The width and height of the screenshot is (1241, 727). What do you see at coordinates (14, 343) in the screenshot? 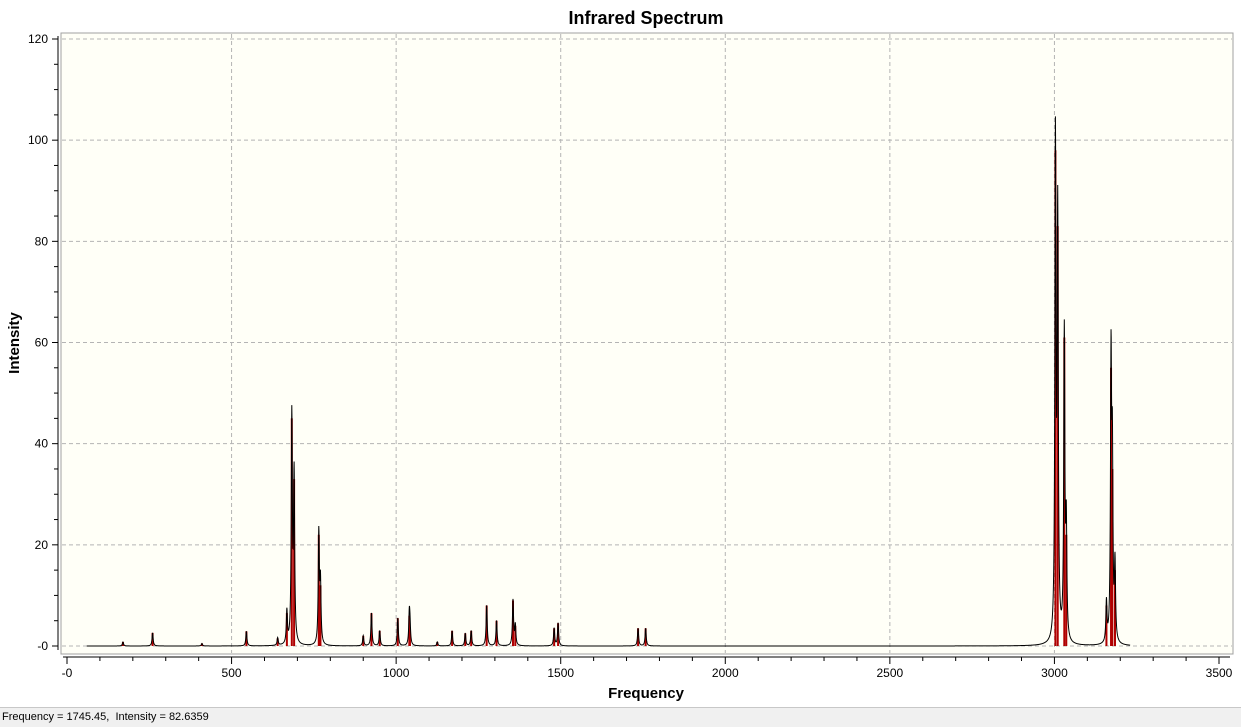
I see `y-axis-label: Intensity` at bounding box center [14, 343].